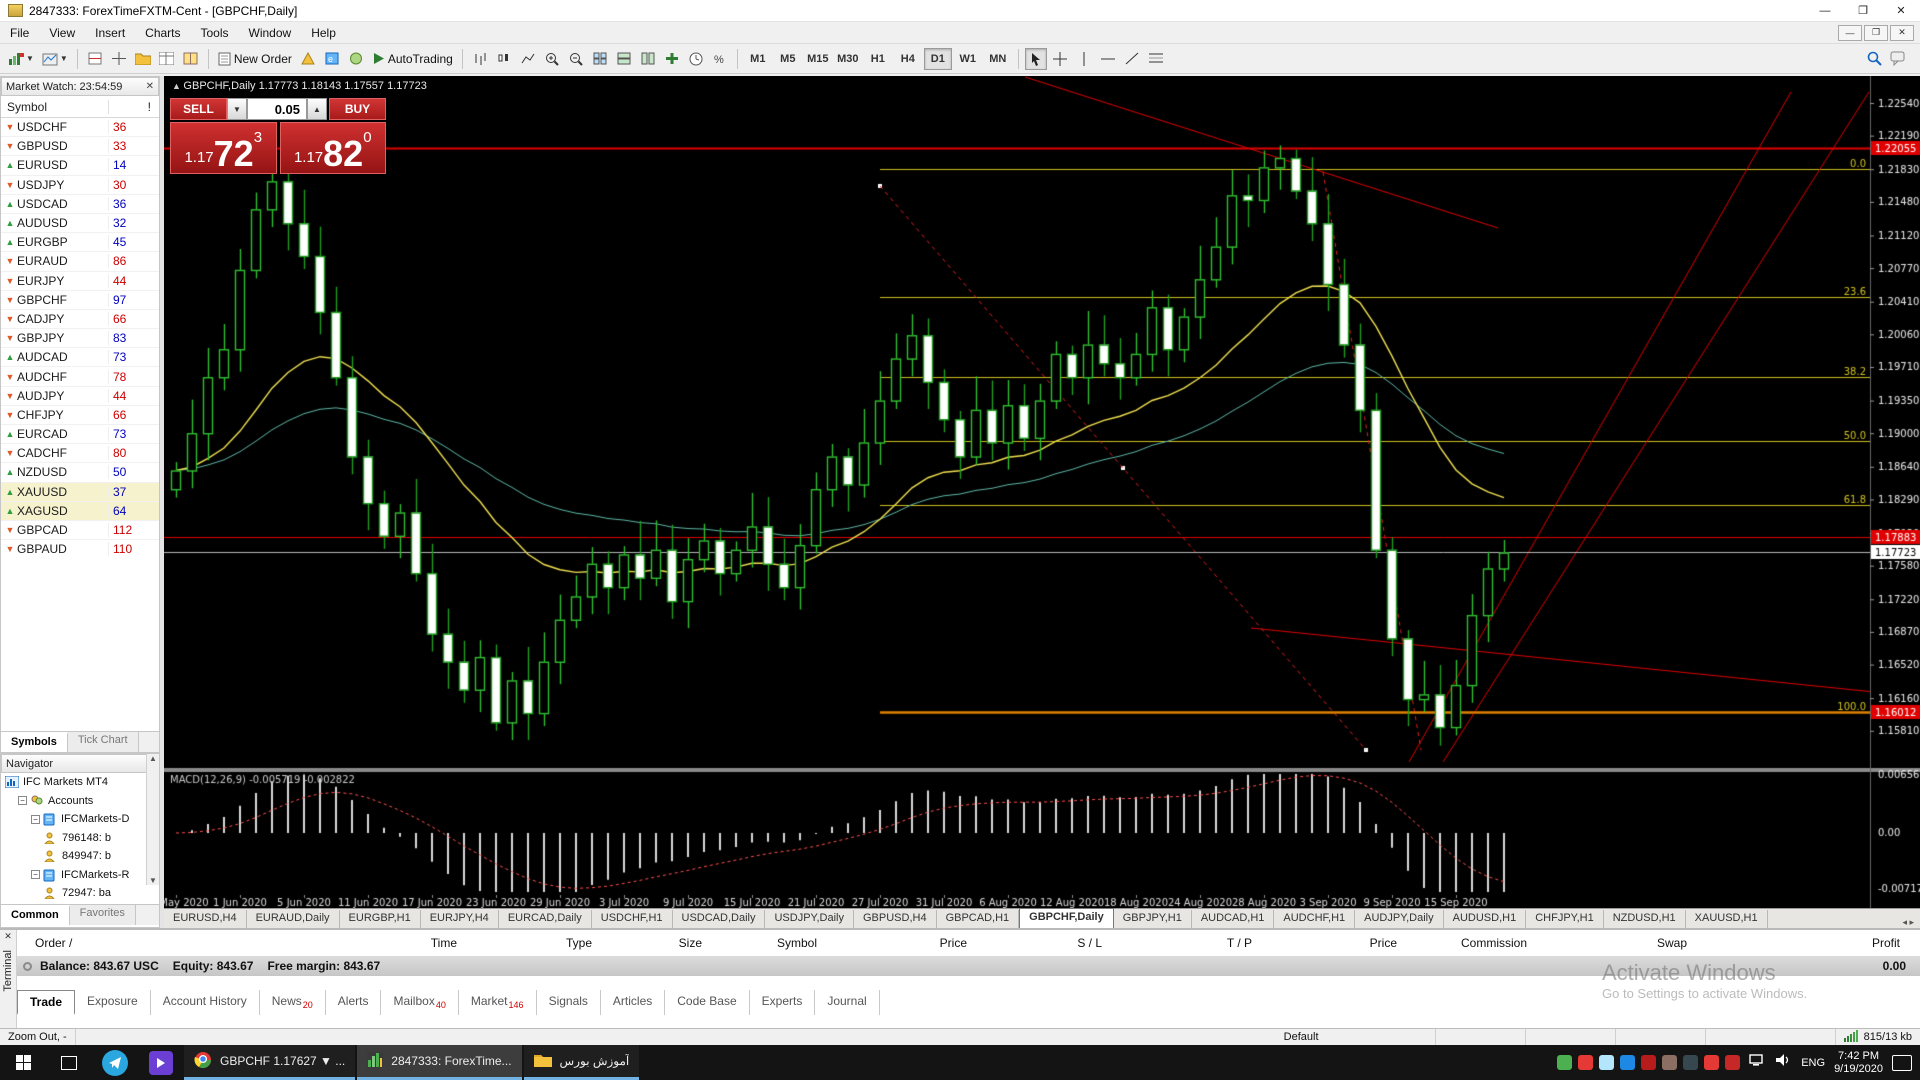 Image resolution: width=1920 pixels, height=1080 pixels. What do you see at coordinates (720, 59) in the screenshot?
I see `templates-icon: %` at bounding box center [720, 59].